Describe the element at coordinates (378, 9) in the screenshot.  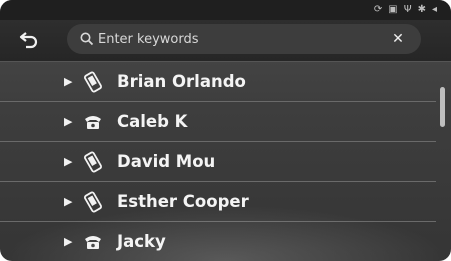
I see `sync-icon: ⟳` at that location.